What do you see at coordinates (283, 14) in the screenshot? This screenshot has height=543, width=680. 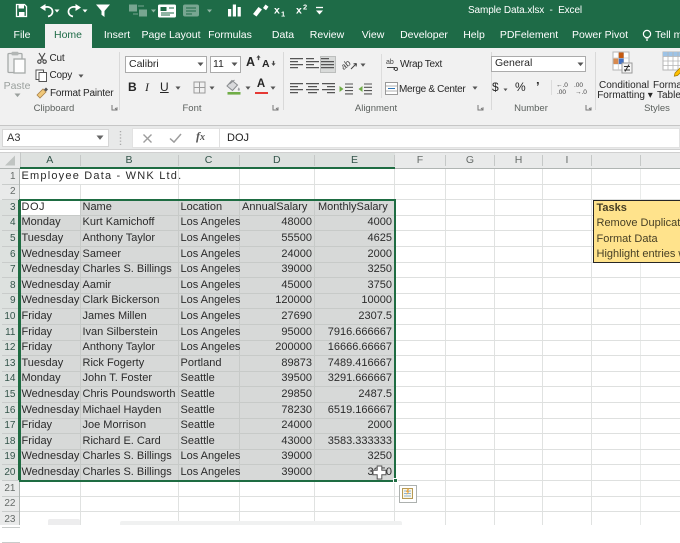 I see `svg-text: 1` at bounding box center [283, 14].